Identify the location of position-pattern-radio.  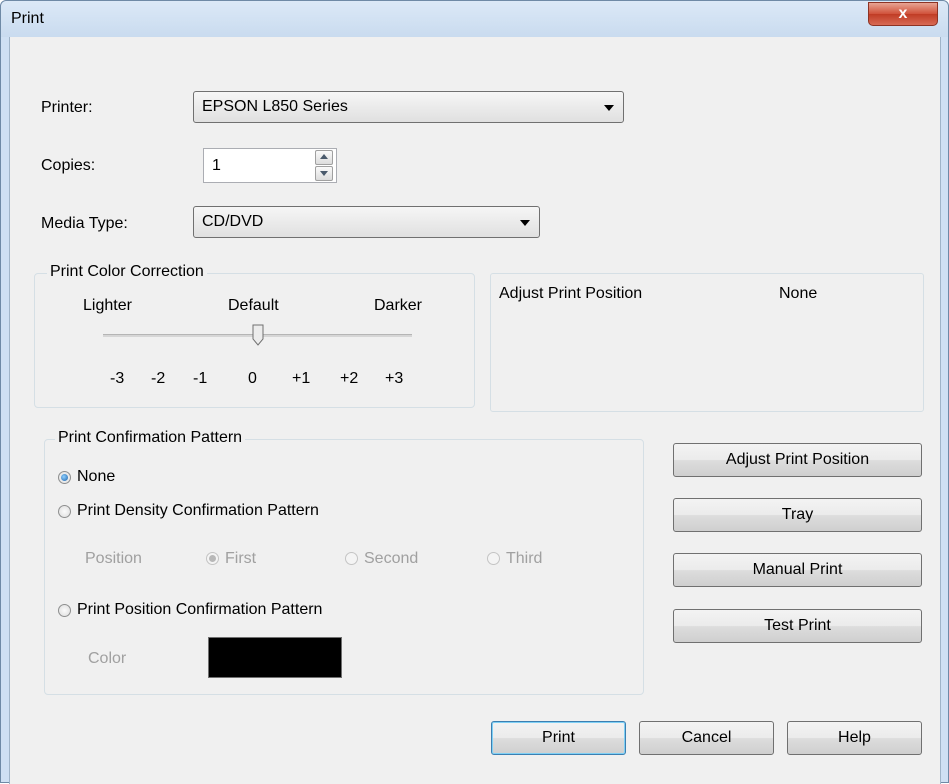
(64, 610).